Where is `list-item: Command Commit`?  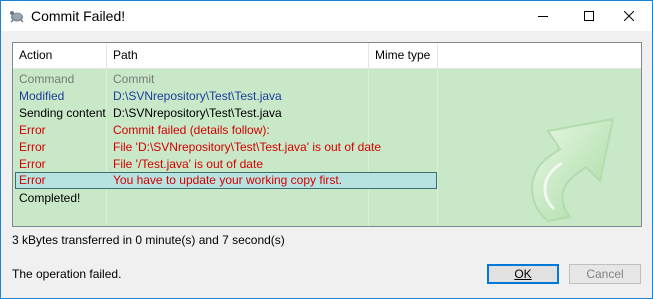
list-item: Command Commit is located at coordinates (327, 79).